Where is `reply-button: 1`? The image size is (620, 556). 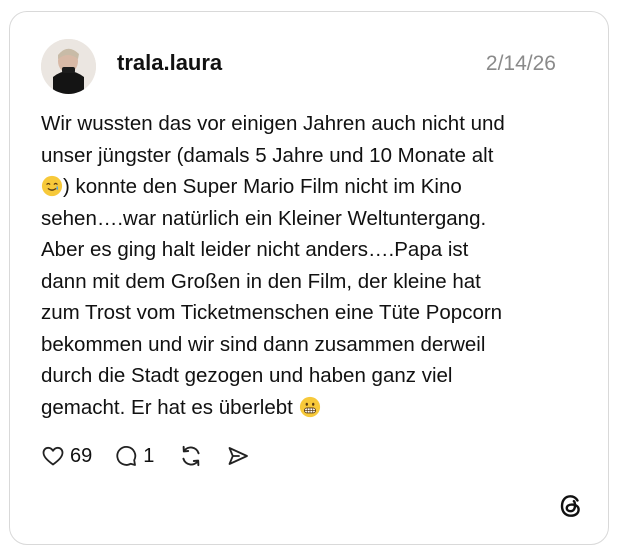
reply-button: 1 is located at coordinates (134, 456).